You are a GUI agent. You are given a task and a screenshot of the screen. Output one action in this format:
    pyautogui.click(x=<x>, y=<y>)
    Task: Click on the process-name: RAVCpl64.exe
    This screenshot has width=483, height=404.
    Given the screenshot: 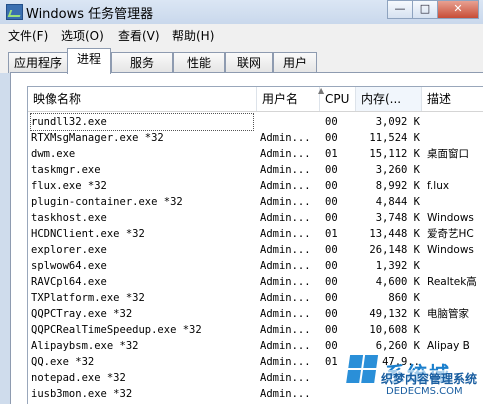 What is the action you would take?
    pyautogui.click(x=69, y=282)
    